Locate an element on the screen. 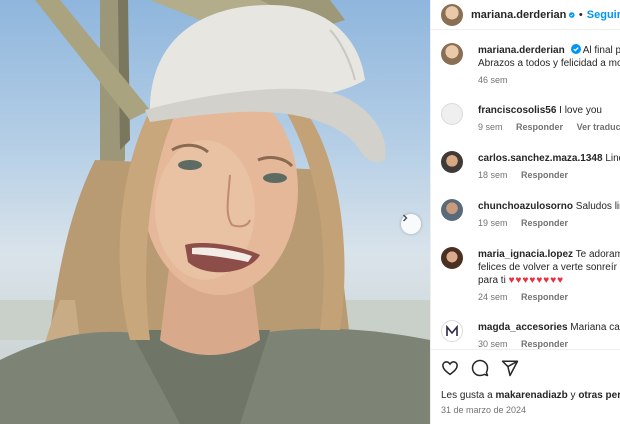 The width and height of the screenshot is (620, 424). comment-text: Saludos lind is located at coordinates (597, 206).